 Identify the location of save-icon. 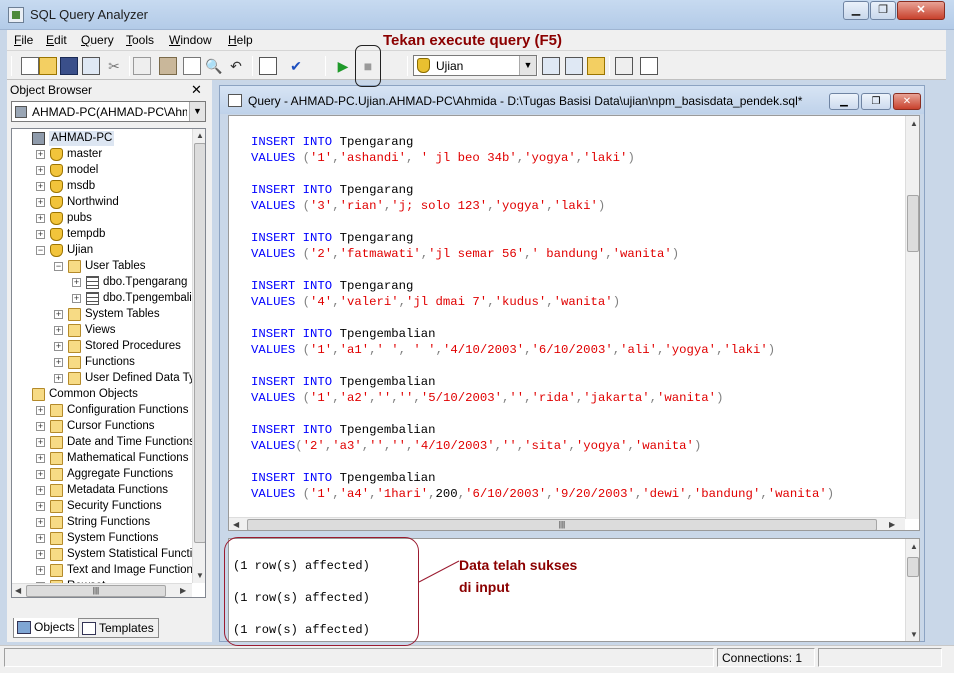
(69, 66).